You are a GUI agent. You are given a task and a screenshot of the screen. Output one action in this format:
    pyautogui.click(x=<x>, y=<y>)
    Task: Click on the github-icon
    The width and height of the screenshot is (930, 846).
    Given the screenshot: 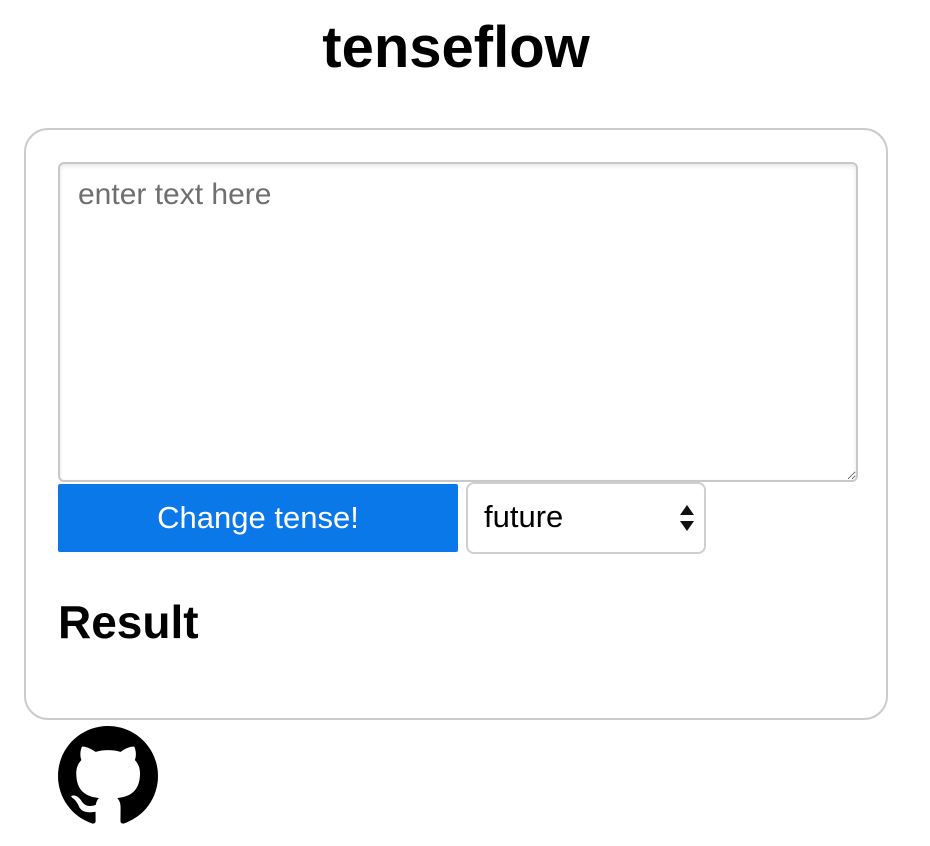 What is the action you would take?
    pyautogui.click(x=108, y=775)
    